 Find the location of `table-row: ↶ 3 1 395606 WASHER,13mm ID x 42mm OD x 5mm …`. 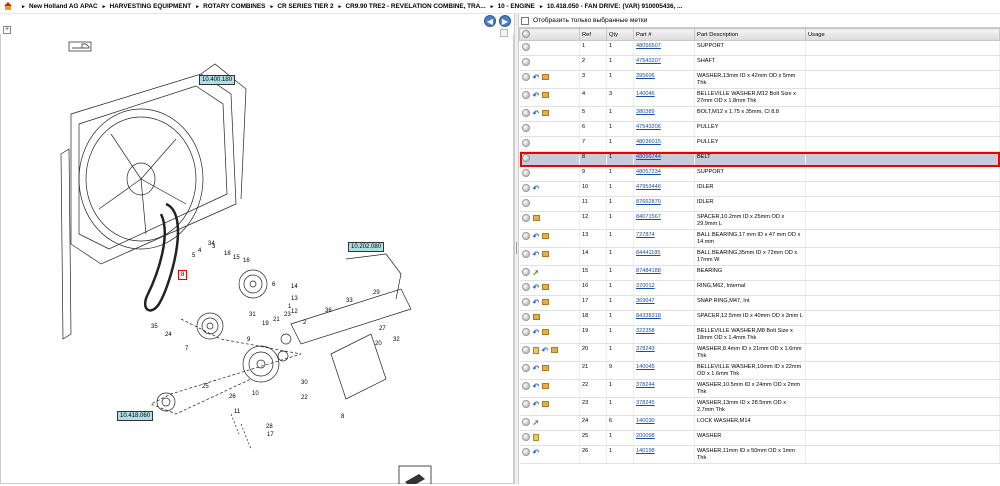

table-row: ↶ 3 1 395606 WASHER,13mm ID x 42mm OD x 5mm … is located at coordinates (759, 79).